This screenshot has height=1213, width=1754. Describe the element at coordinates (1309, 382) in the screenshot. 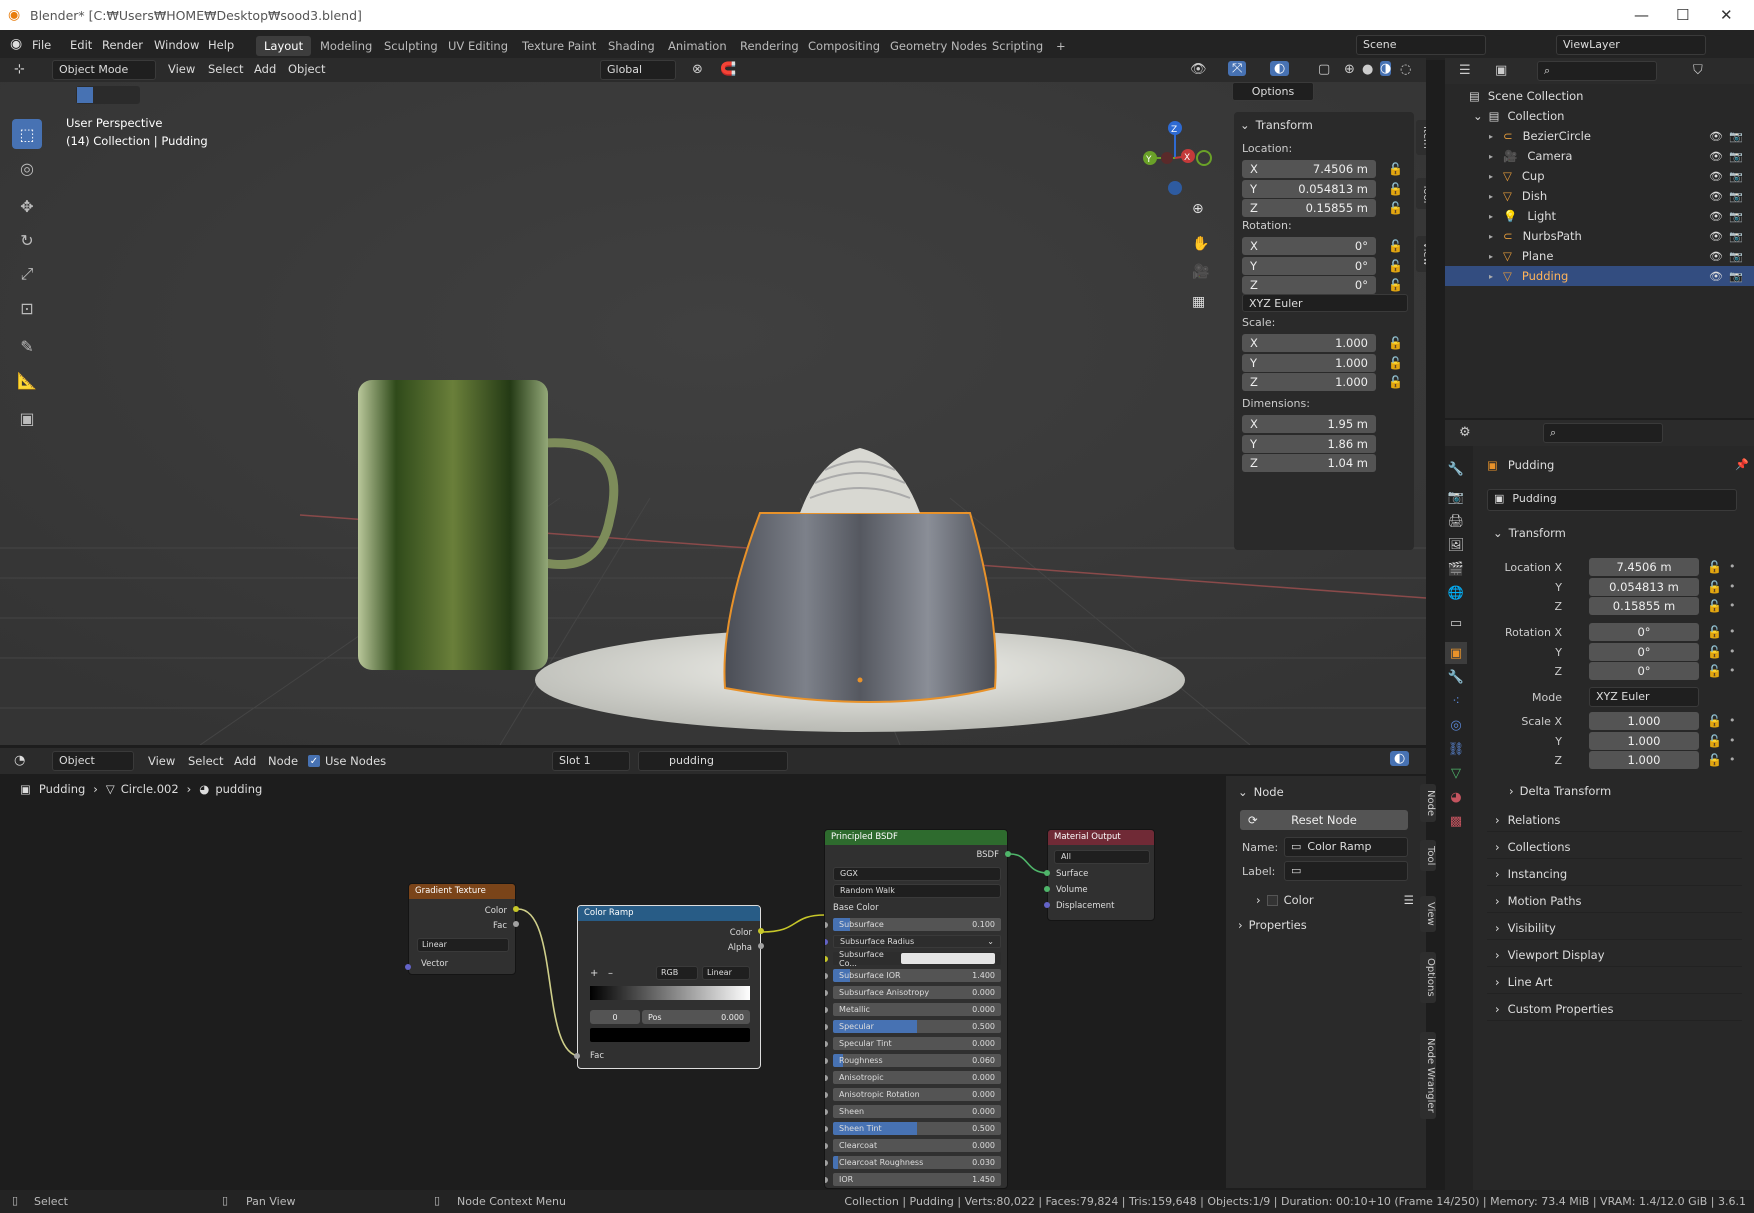

I see `scale-z-field: Z 1.000` at that location.